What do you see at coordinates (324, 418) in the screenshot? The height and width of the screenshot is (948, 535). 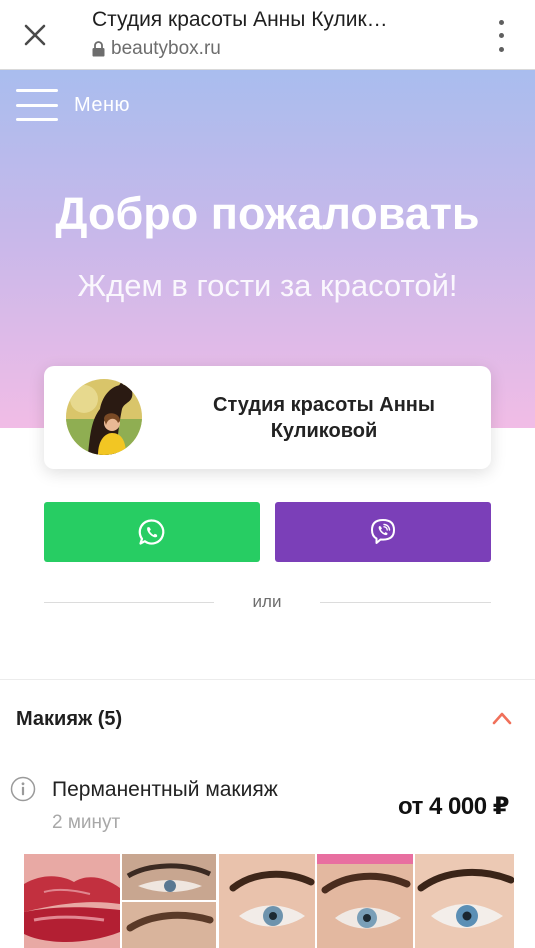 I see `studio-name: Студия красоты Анны Куликовой` at bounding box center [324, 418].